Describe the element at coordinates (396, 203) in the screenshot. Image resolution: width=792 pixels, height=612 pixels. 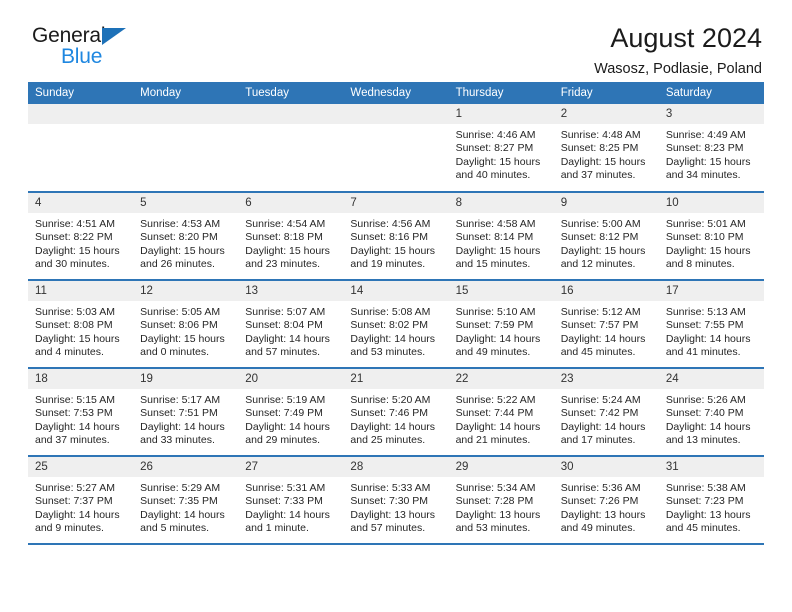
I see `day-number: 7` at that location.